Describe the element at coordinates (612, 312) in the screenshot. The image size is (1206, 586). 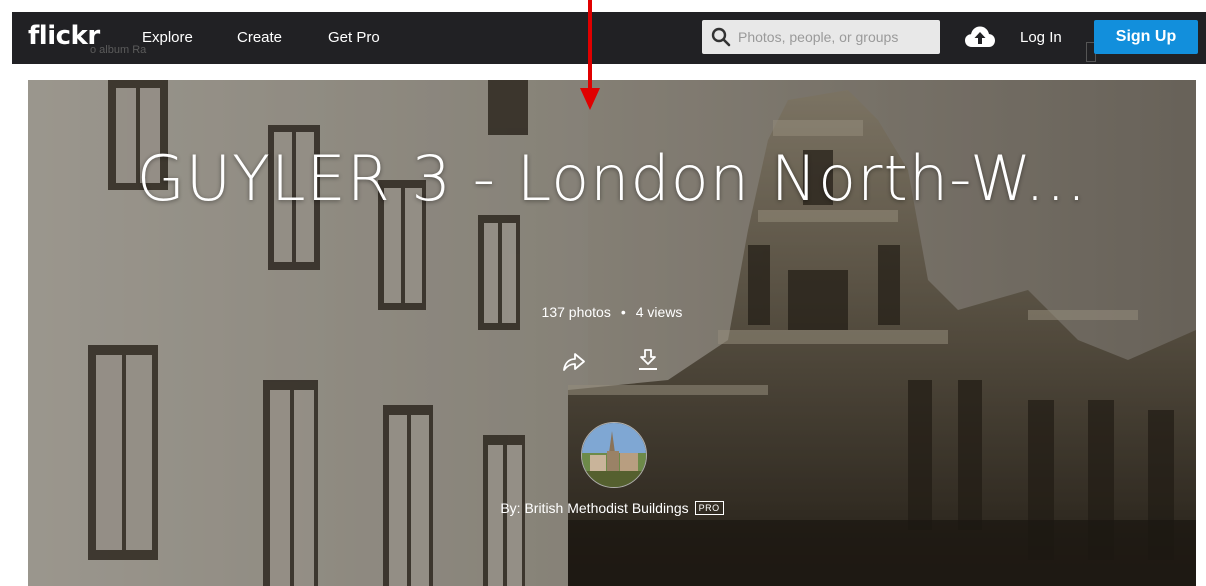
I see `album-stats: 137 photos • 4 views` at that location.